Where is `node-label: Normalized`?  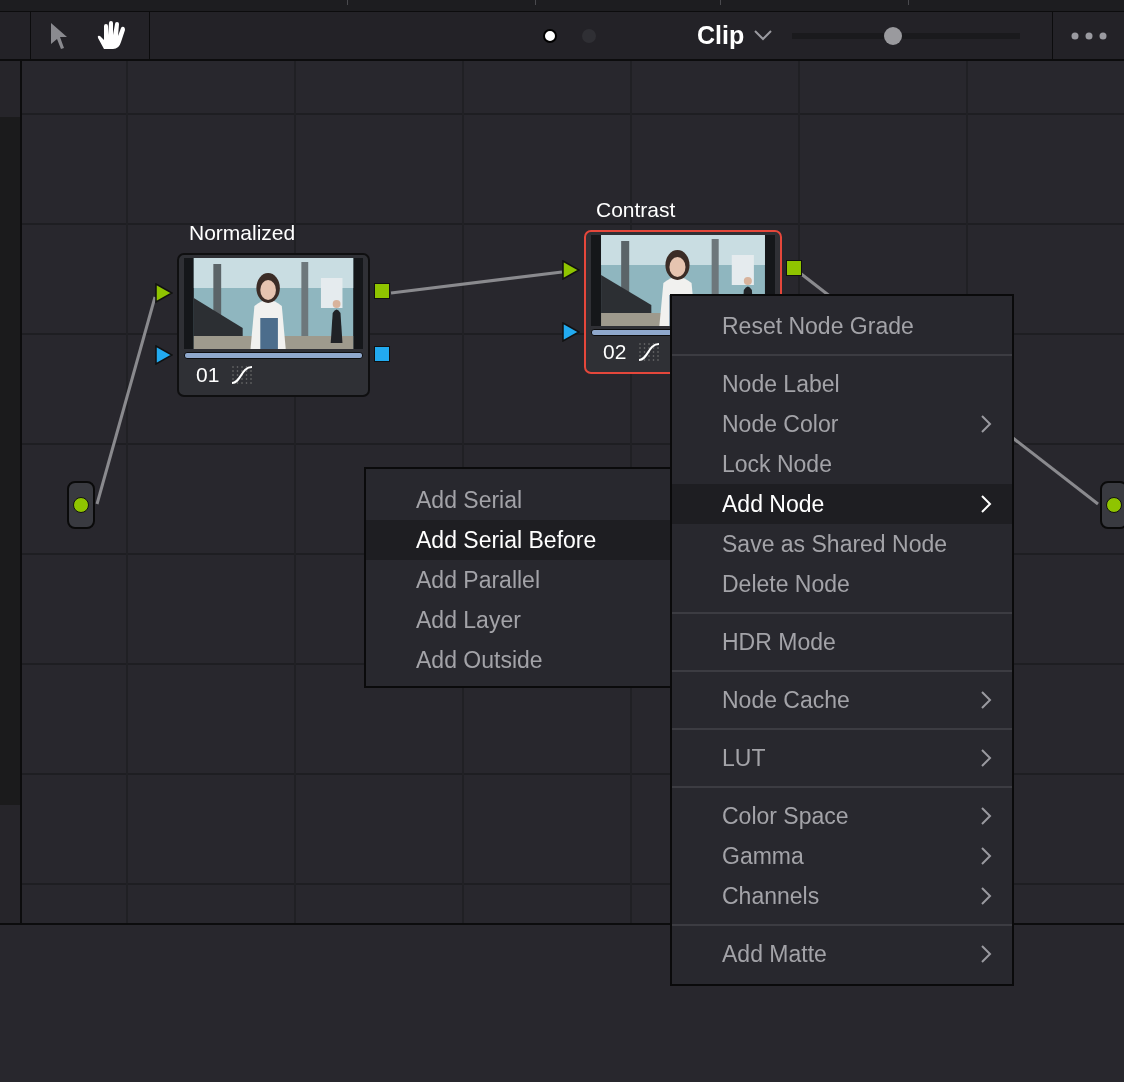
node-label: Normalized is located at coordinates (243, 233).